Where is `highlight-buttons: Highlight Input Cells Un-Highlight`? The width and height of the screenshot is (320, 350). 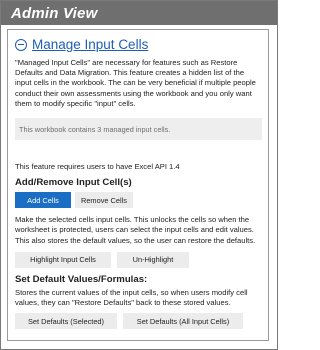
highlight-buttons: Highlight Input Cells Un-Highlight is located at coordinates (138, 259).